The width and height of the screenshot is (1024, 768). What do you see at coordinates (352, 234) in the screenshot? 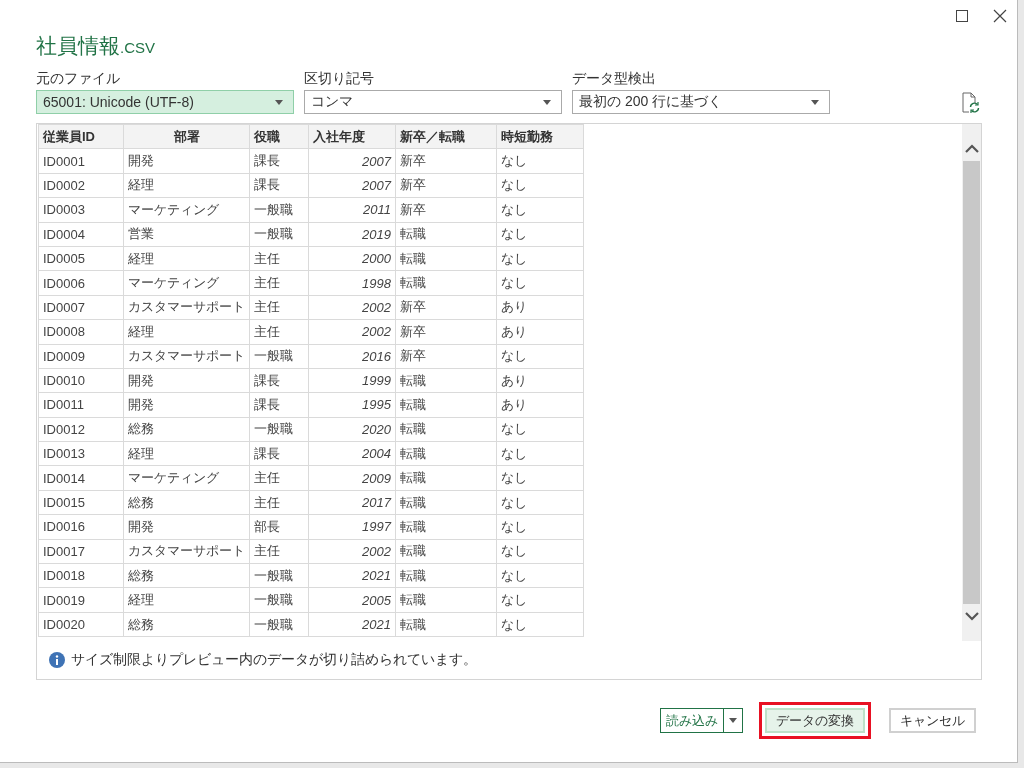
I see `table-cell: 2019` at bounding box center [352, 234].